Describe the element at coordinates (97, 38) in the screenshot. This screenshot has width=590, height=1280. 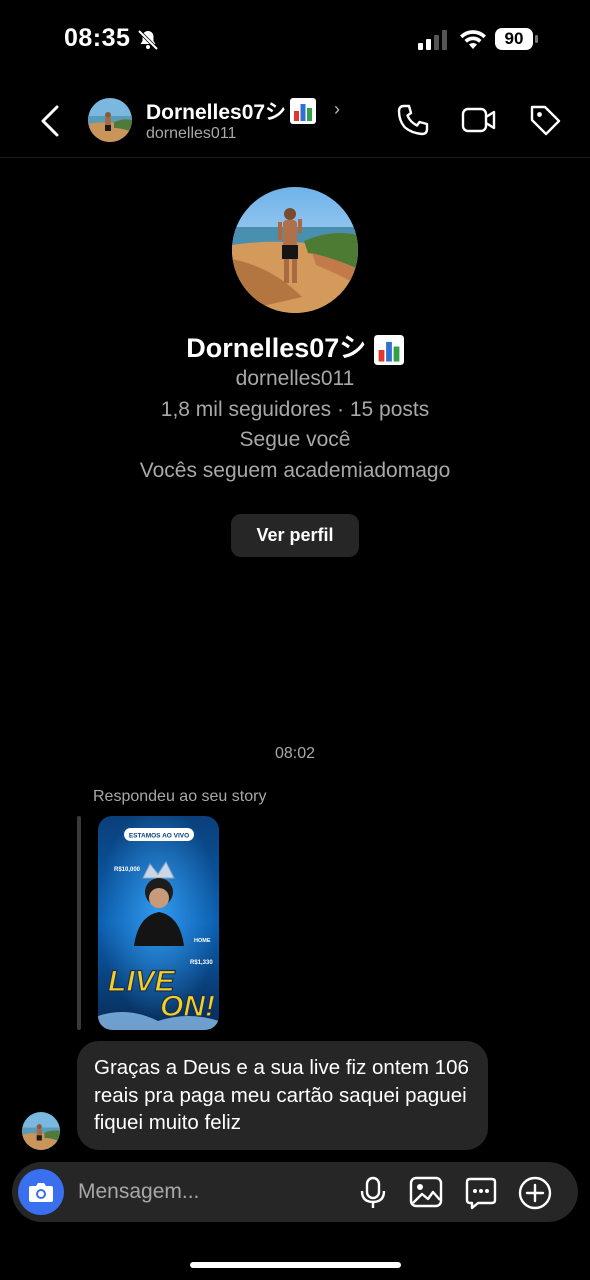
I see `status-time: 08:35` at that location.